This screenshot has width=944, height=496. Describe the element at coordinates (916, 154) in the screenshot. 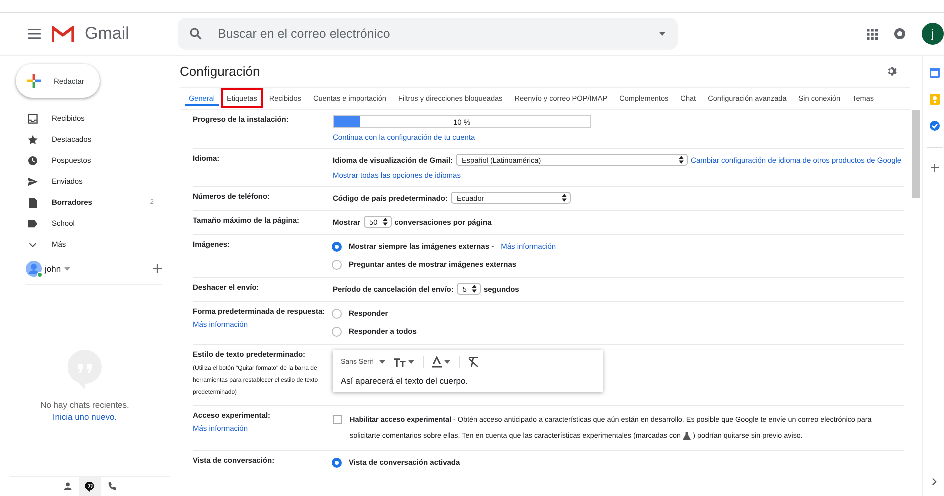

I see `scrollbar-thumb` at that location.